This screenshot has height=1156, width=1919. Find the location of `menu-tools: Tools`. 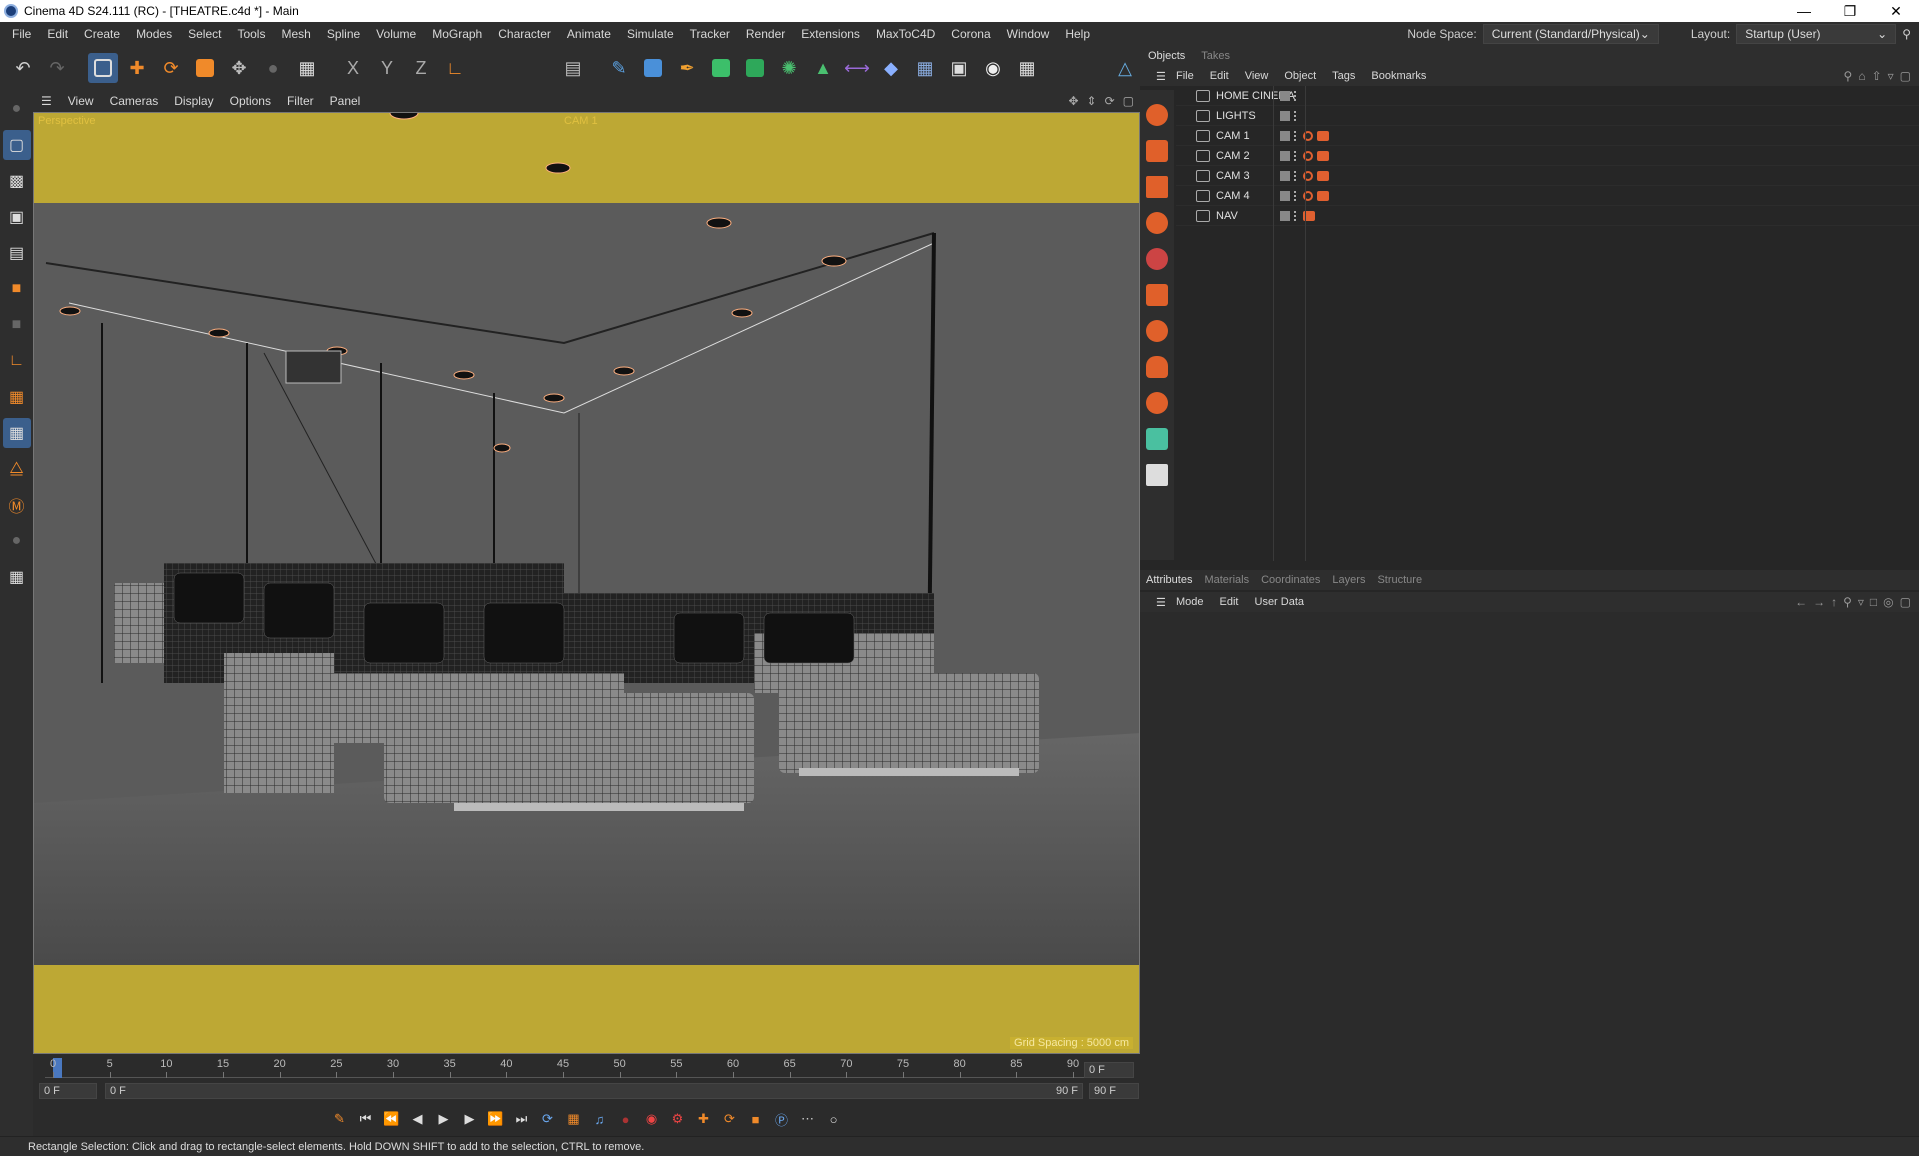

menu-tools: Tools is located at coordinates (251, 34).